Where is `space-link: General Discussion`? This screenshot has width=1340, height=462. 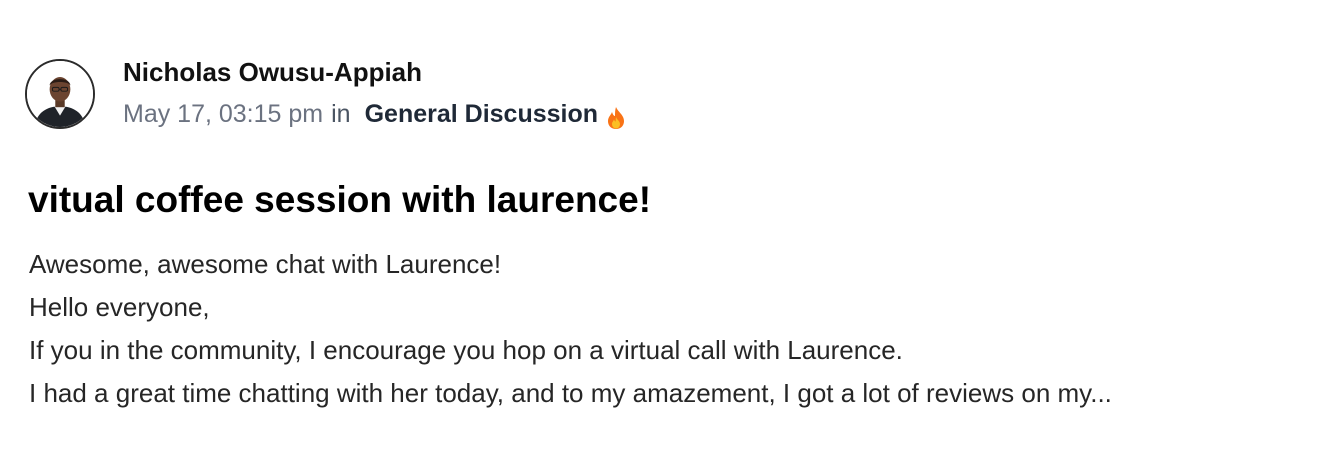
space-link: General Discussion is located at coordinates (495, 114).